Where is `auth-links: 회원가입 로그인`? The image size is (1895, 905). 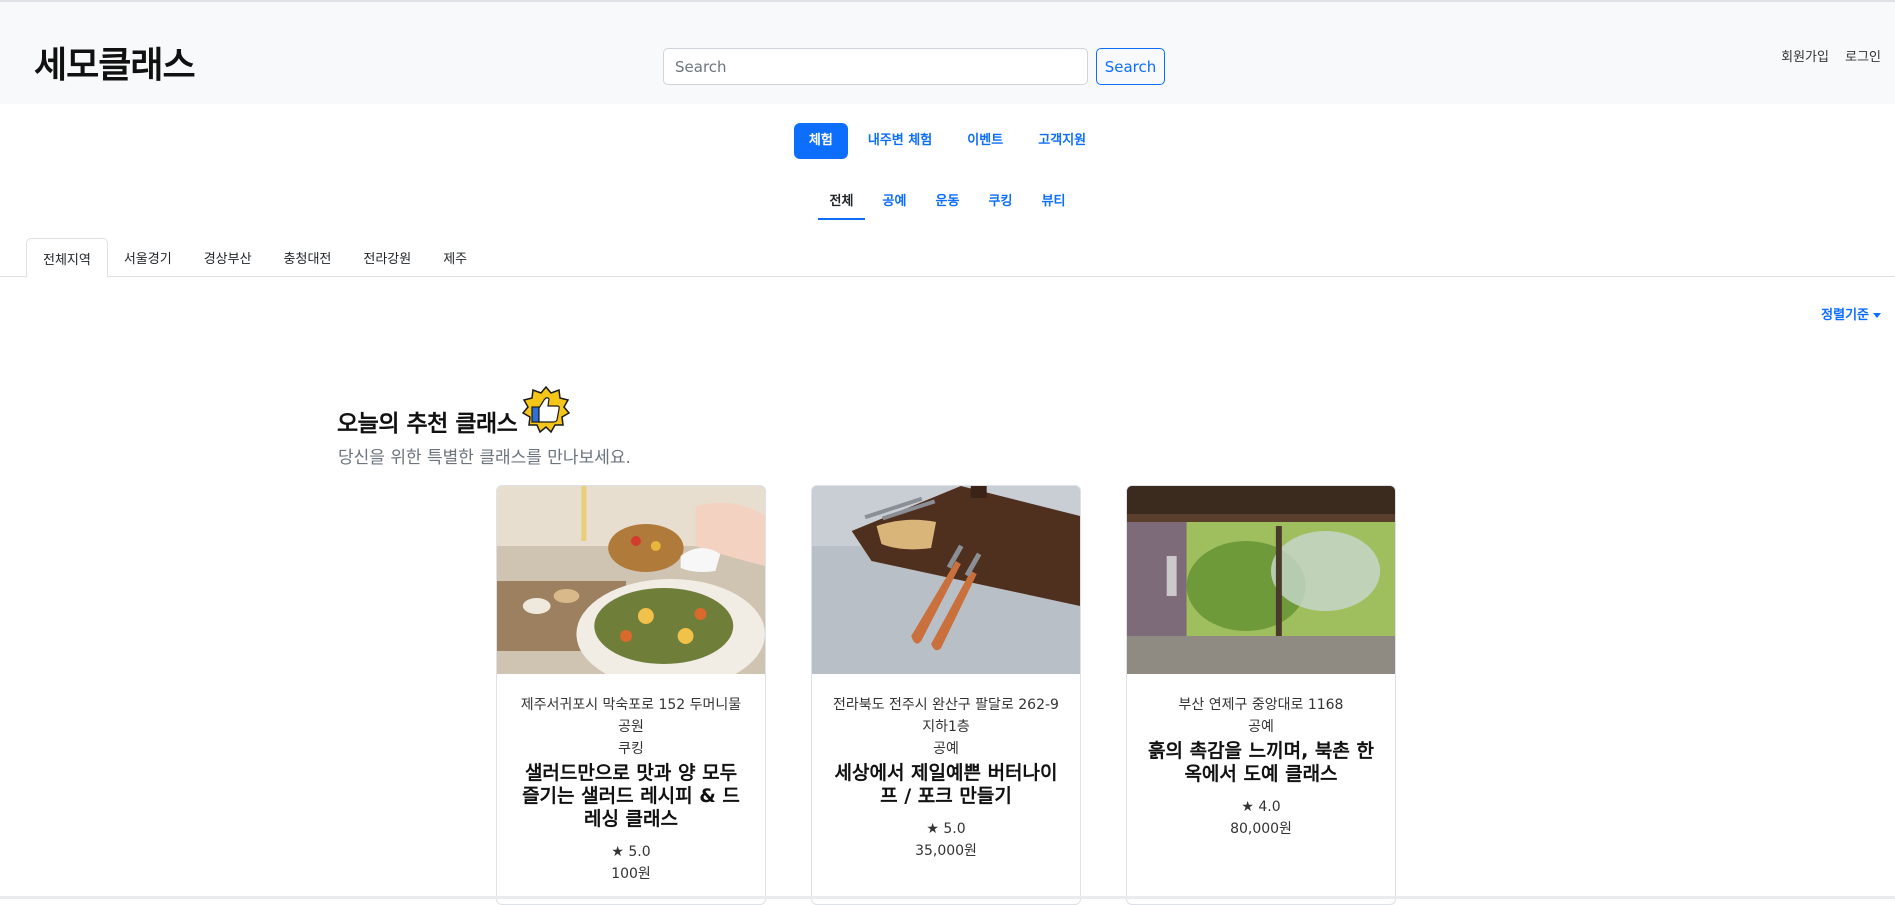 auth-links: 회원가입 로그인 is located at coordinates (1825, 55).